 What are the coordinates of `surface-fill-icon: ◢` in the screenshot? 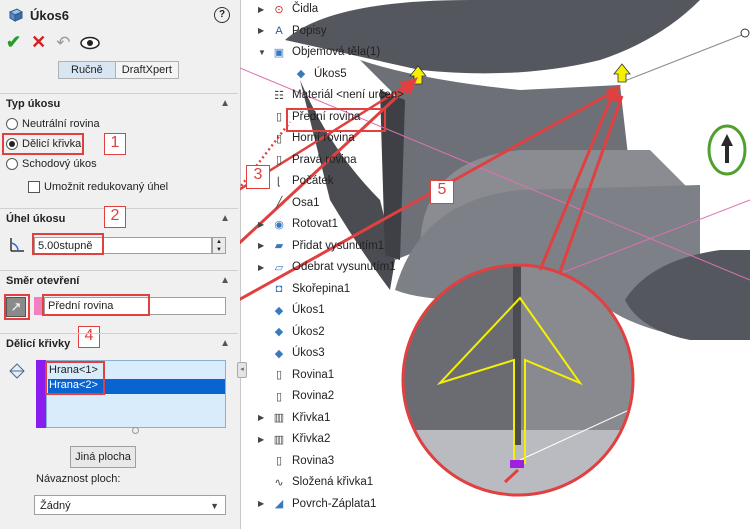 It's located at (279, 504).